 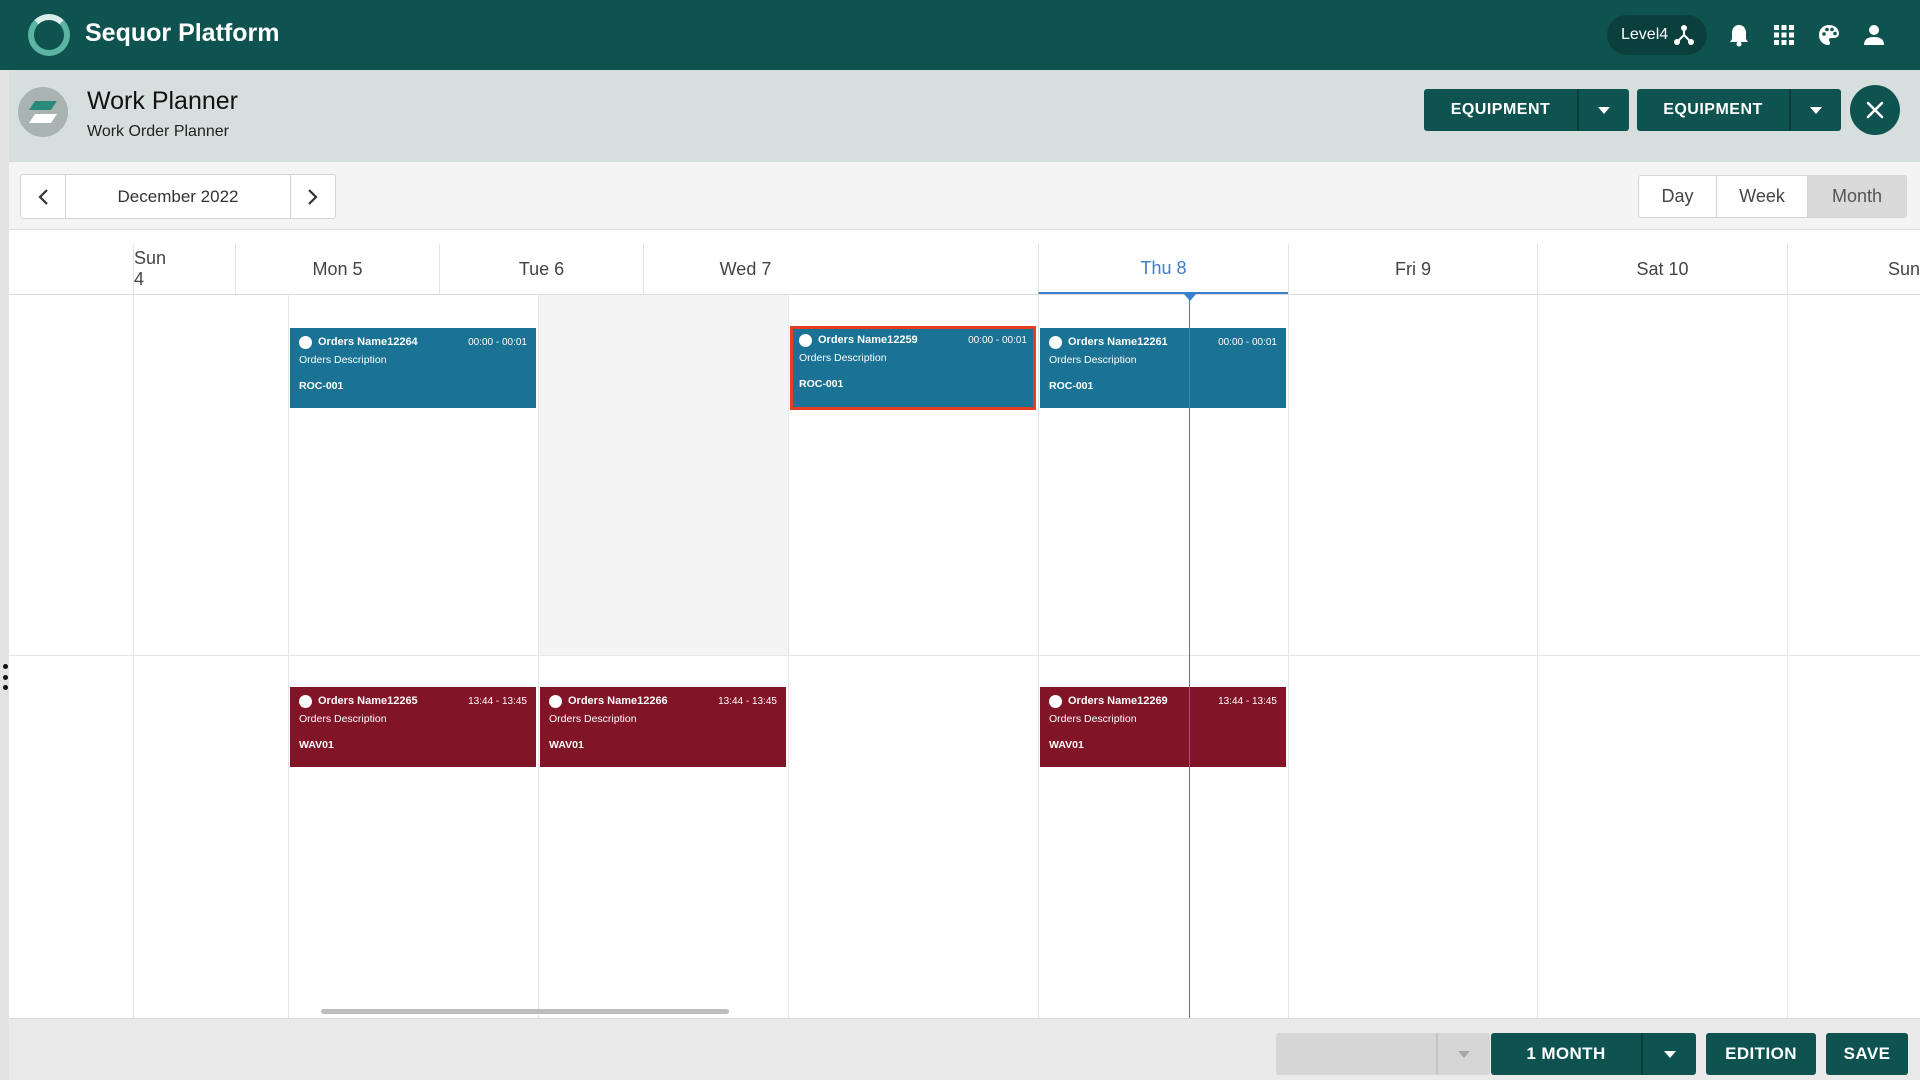 I want to click on day-header: Sun, so click(x=1853, y=269).